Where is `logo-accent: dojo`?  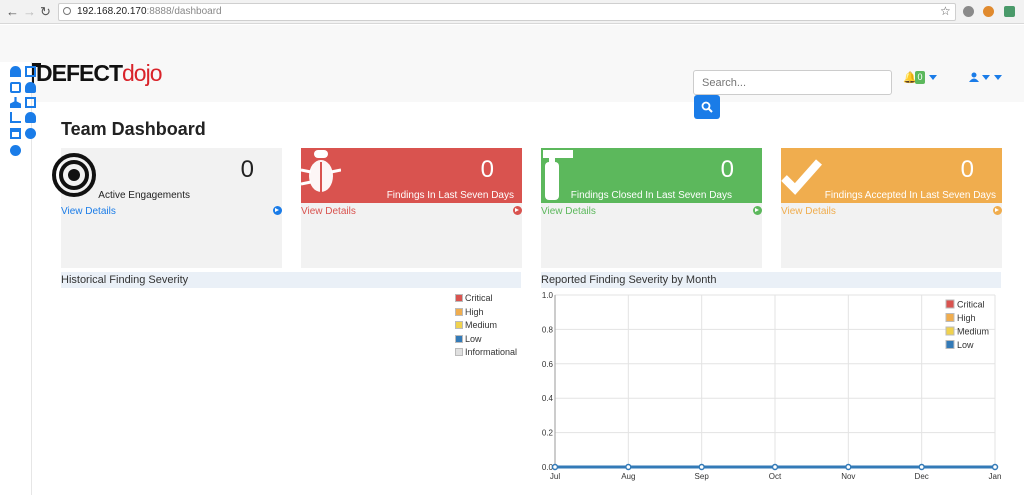 logo-accent: dojo is located at coordinates (142, 73).